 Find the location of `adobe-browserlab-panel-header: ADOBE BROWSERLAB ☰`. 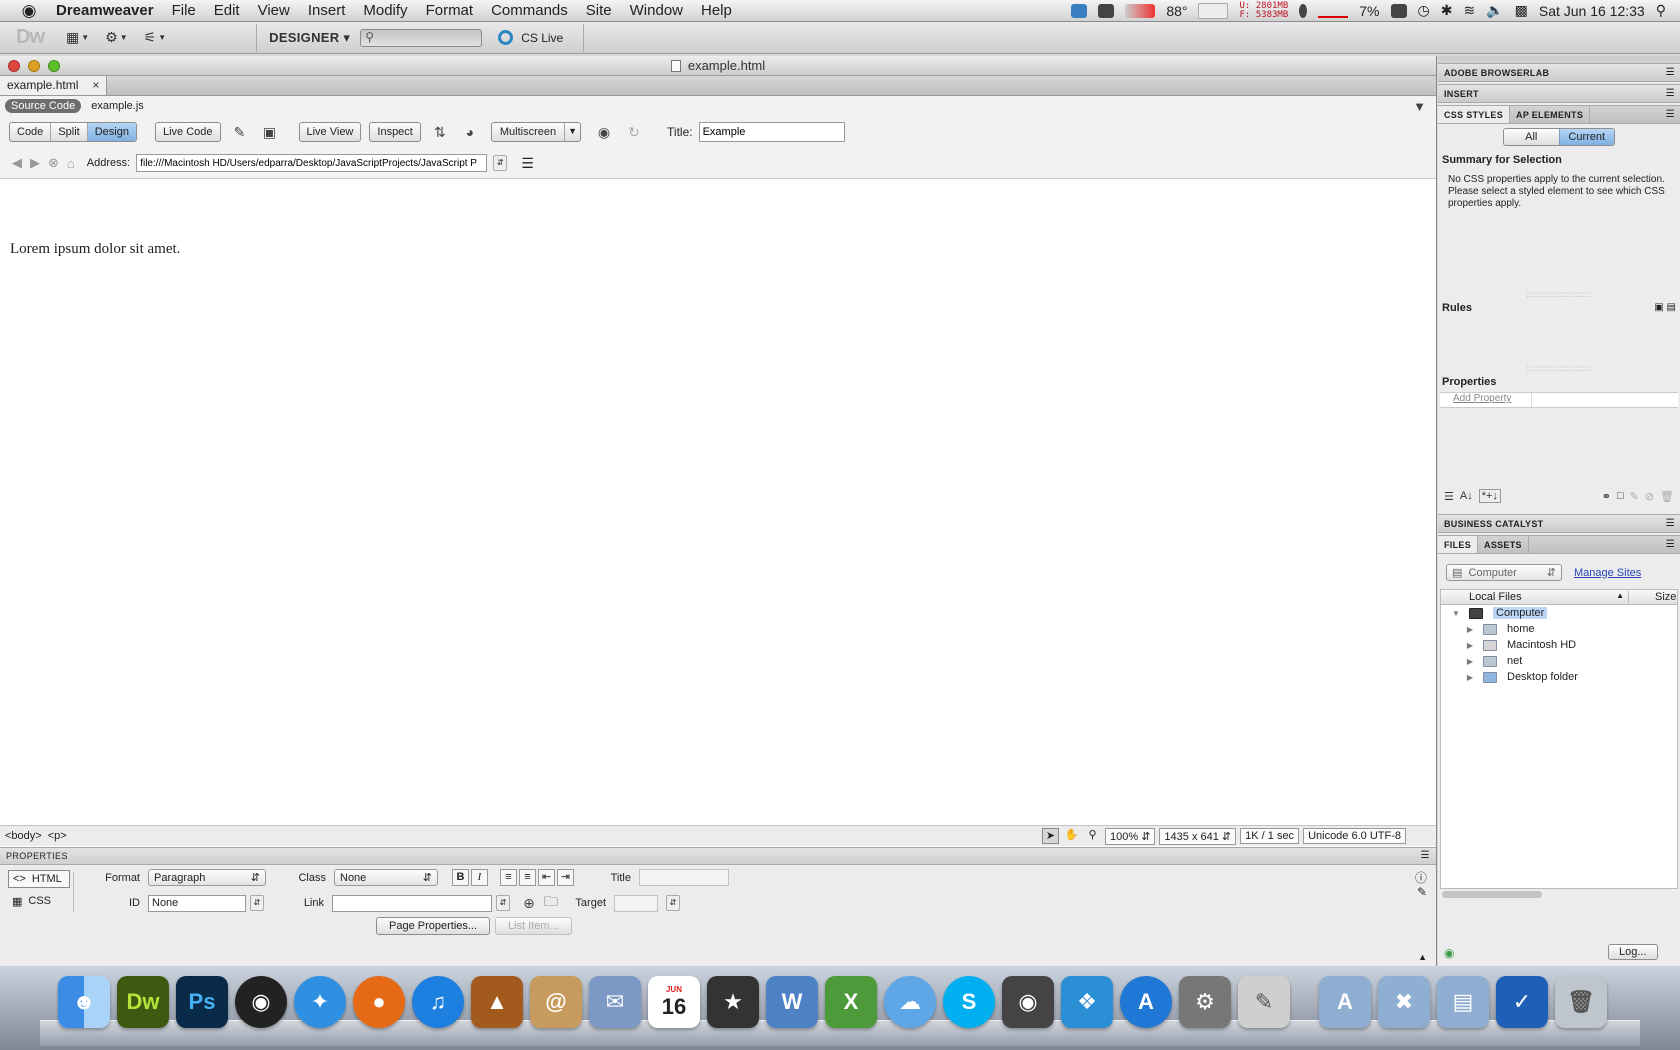

adobe-browserlab-panel-header: ADOBE BROWSERLAB ☰ is located at coordinates (1559, 72).